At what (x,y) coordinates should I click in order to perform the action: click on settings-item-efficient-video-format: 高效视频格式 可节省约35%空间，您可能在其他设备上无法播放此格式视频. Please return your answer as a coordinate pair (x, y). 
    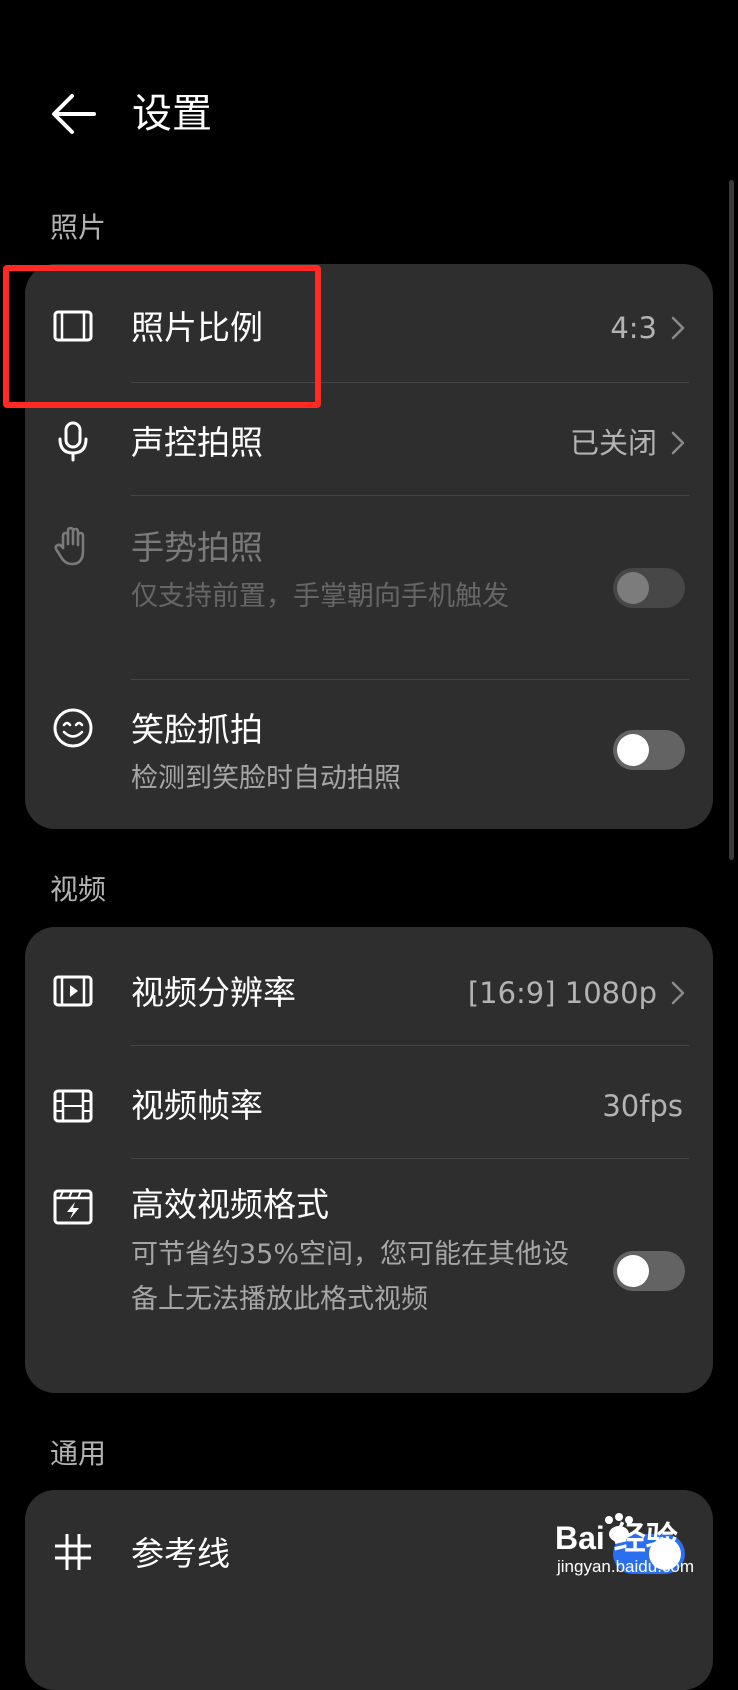
    Looking at the image, I should click on (369, 1276).